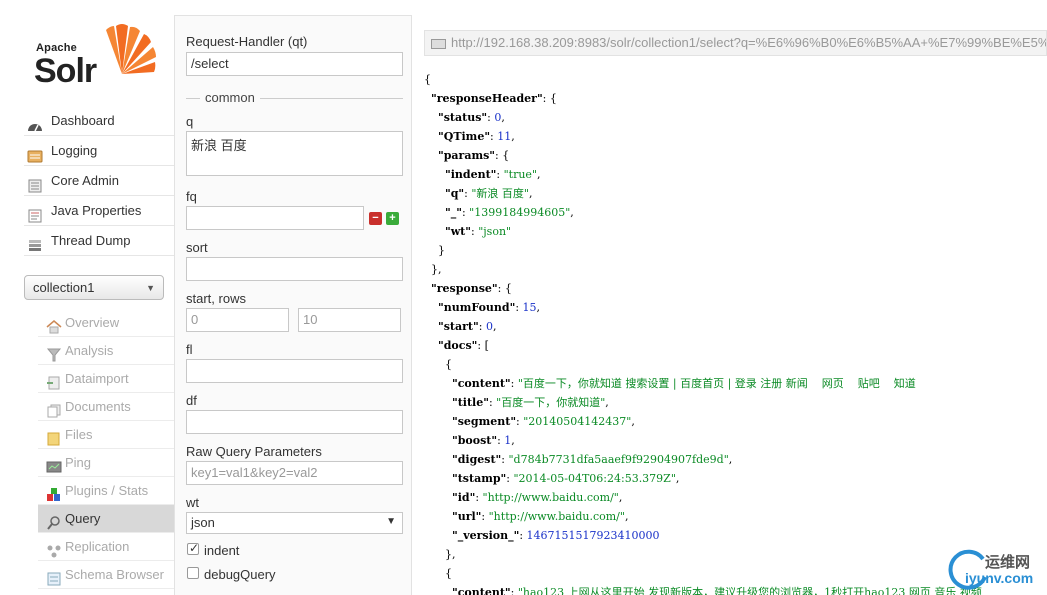  What do you see at coordinates (99, 151) in the screenshot?
I see `menu-item-logging: Logging` at bounding box center [99, 151].